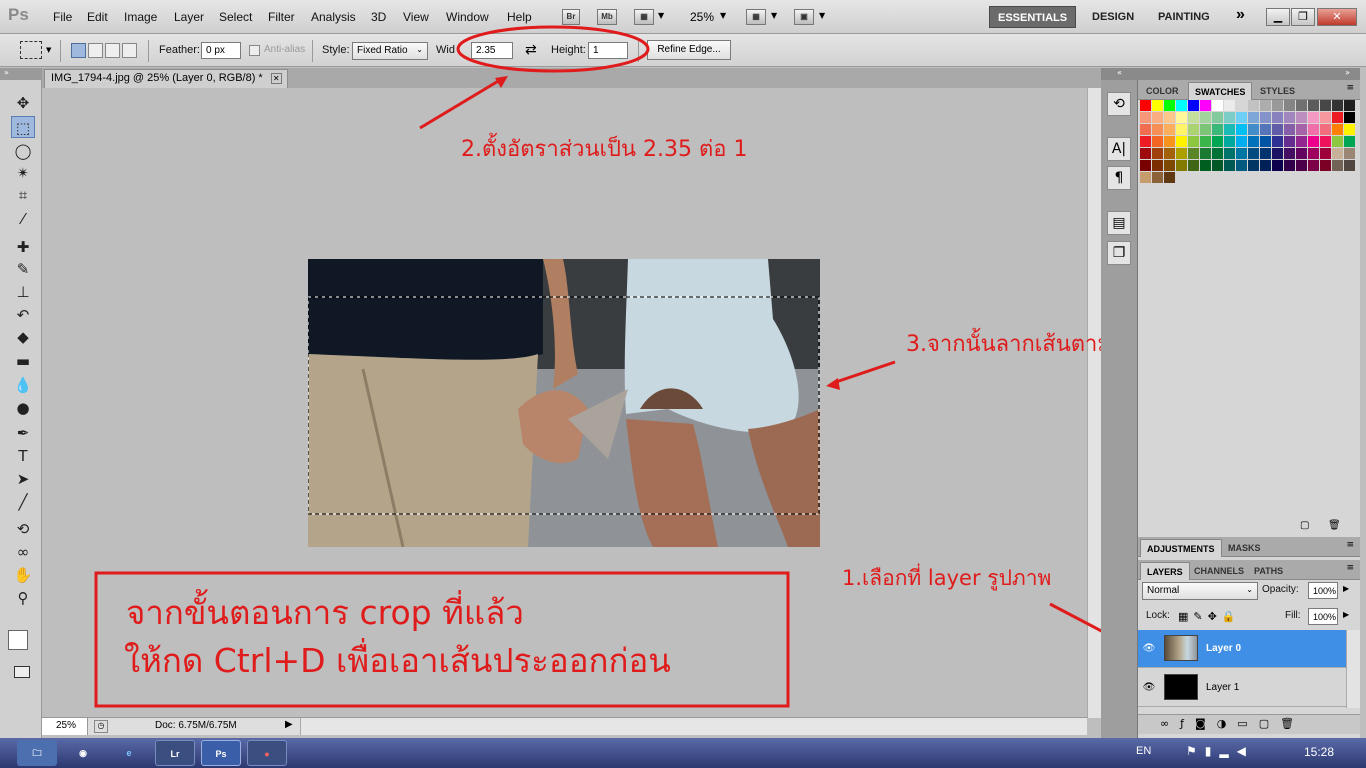  I want to click on status-info-icon: ◷, so click(101, 726).